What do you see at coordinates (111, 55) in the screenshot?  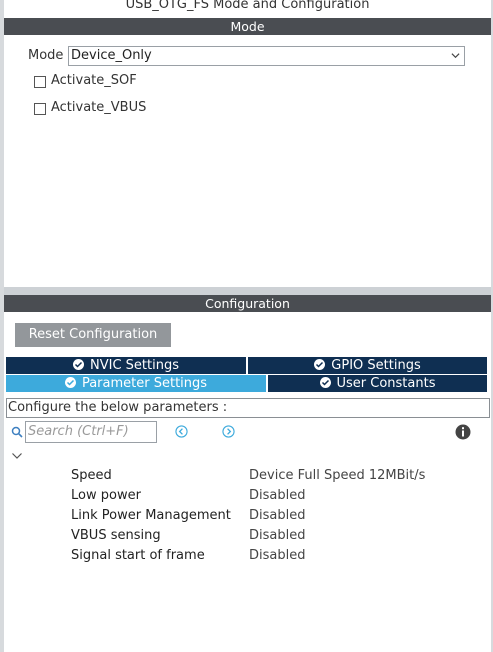 I see `mode-select-value: Device_Only` at bounding box center [111, 55].